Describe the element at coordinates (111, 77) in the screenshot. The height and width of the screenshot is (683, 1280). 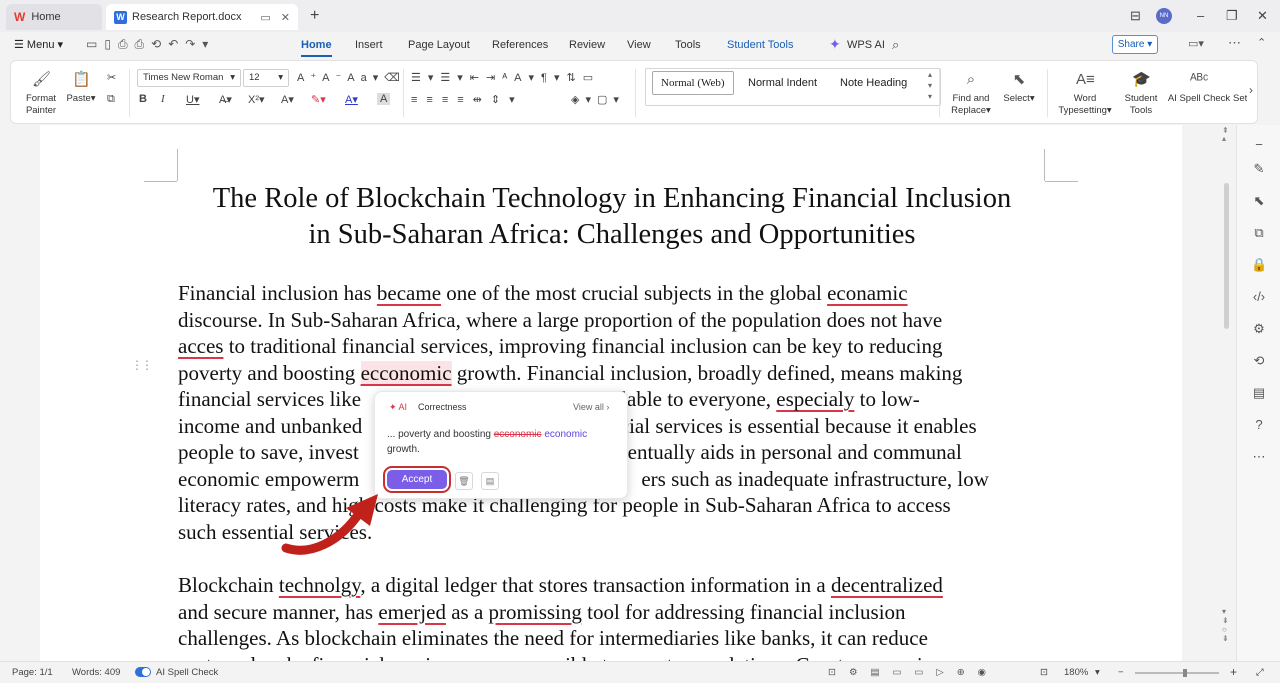
I see `cut-icon: ✂` at that location.